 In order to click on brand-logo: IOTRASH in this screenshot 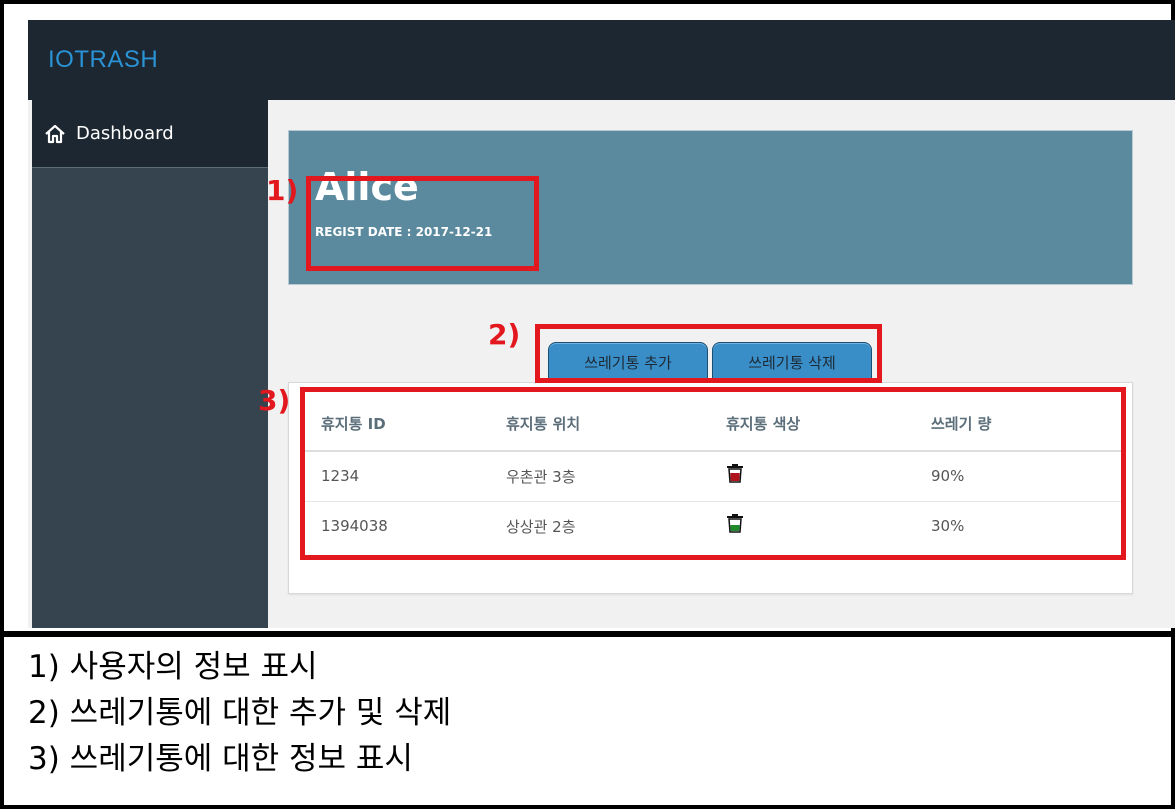, I will do `click(103, 60)`.